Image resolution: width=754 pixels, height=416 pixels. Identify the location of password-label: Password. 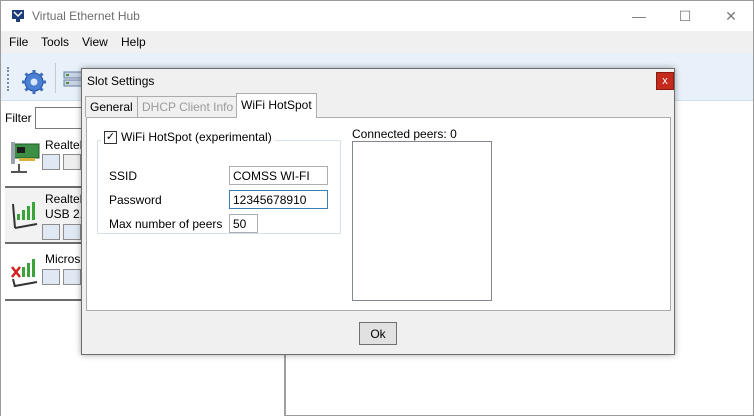
(135, 200).